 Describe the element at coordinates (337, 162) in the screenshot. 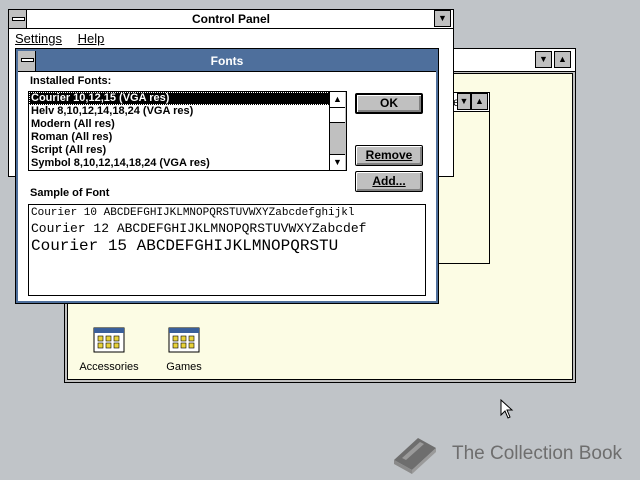

I see `scroll-down-arrow-icon: ▼` at that location.